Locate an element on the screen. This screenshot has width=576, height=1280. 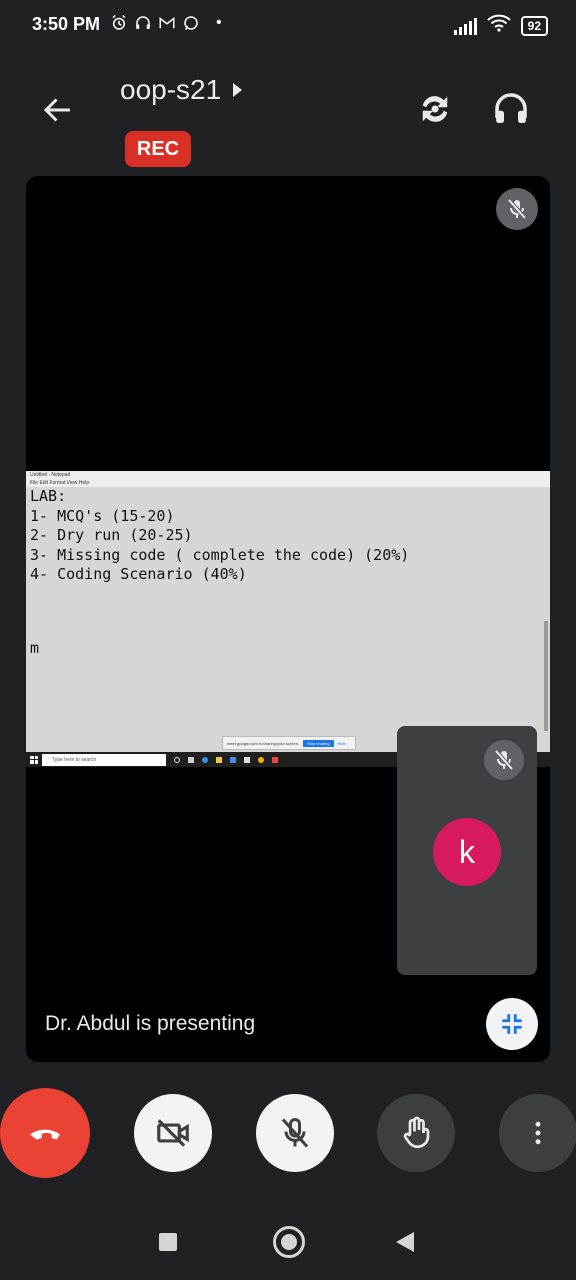
end-call-button is located at coordinates (45, 1133).